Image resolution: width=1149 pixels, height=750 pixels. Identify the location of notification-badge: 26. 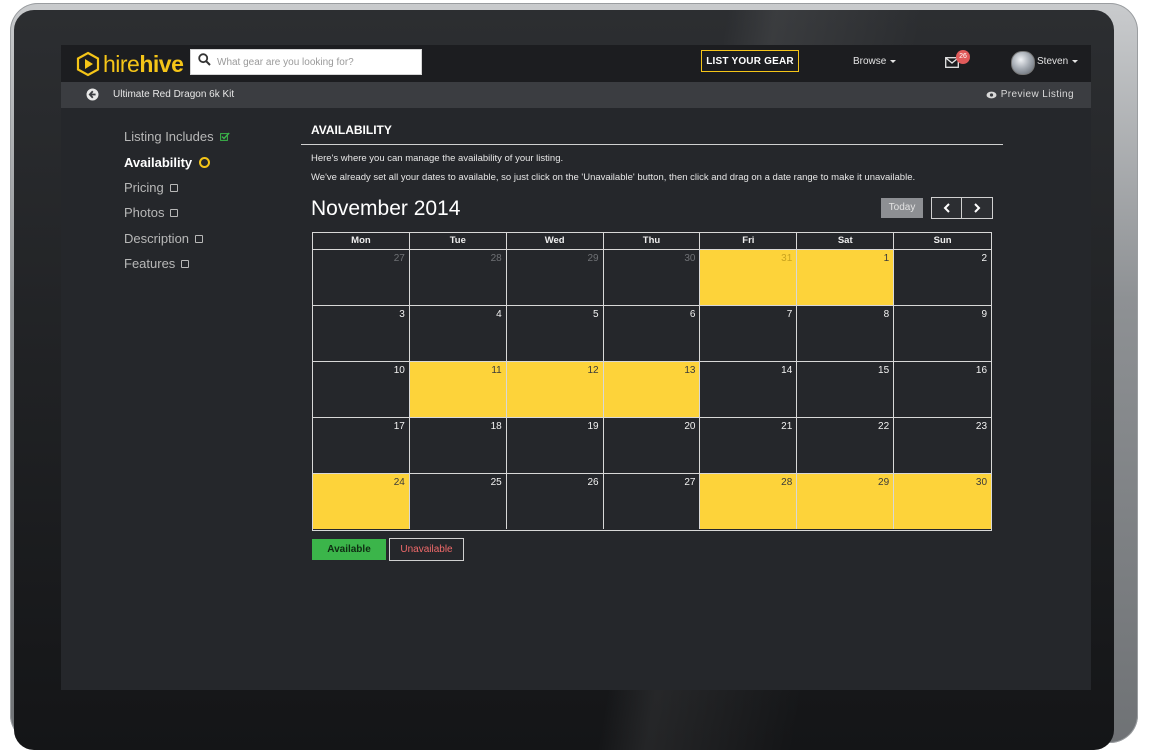
(963, 57).